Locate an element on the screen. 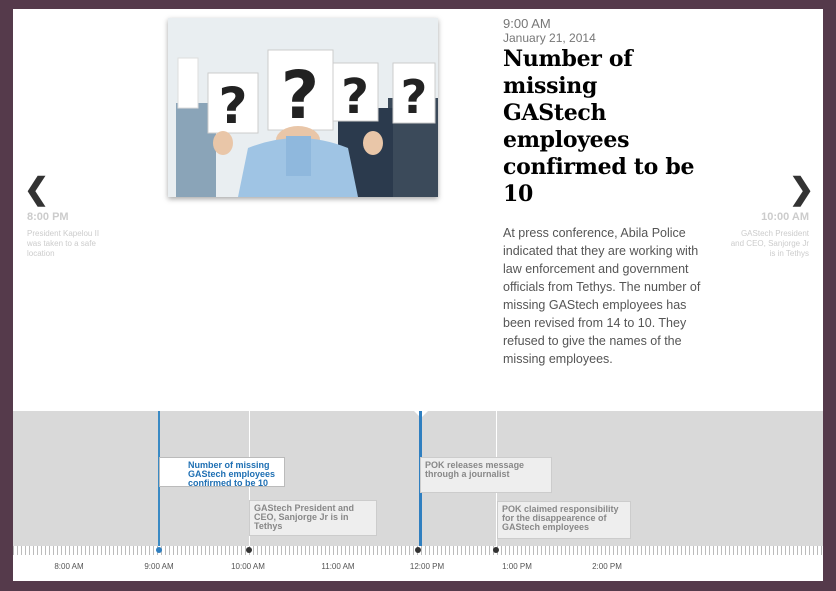 The height and width of the screenshot is (591, 836). slide-date: January 21, 2014 is located at coordinates (549, 38).